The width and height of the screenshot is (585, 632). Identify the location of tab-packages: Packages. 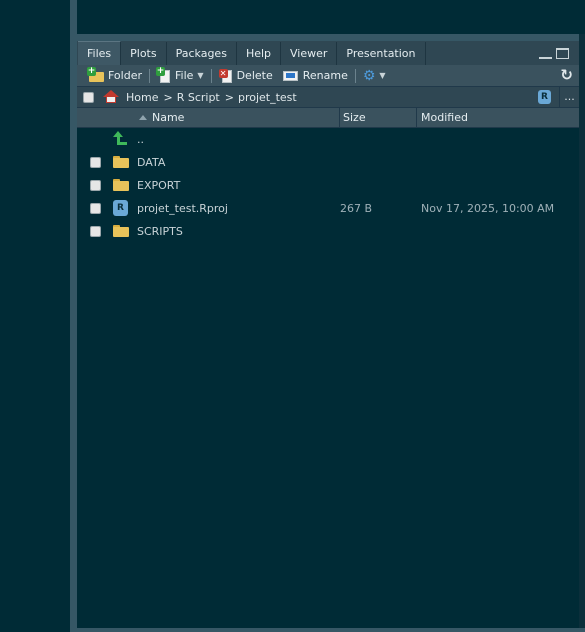
(201, 53).